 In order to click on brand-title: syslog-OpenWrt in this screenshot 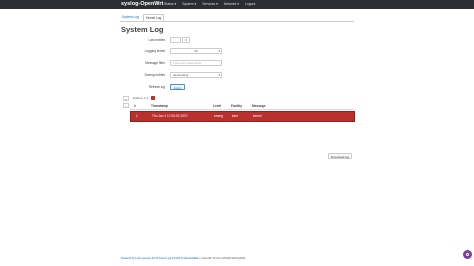, I will do `click(142, 4)`.